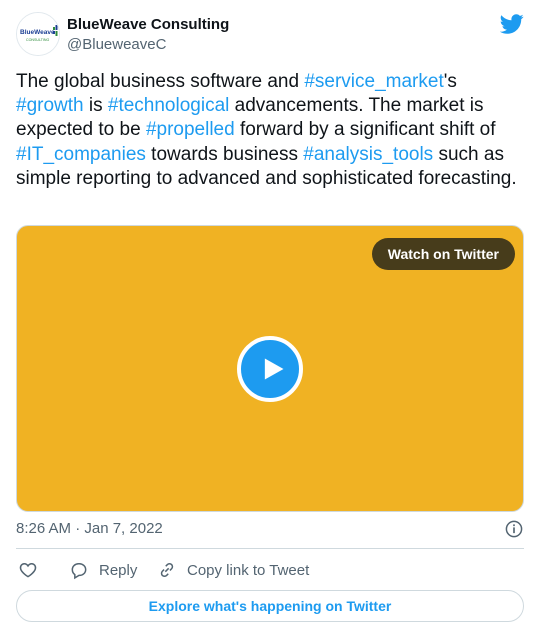 The height and width of the screenshot is (637, 540). I want to click on reply-icon, so click(79, 571).